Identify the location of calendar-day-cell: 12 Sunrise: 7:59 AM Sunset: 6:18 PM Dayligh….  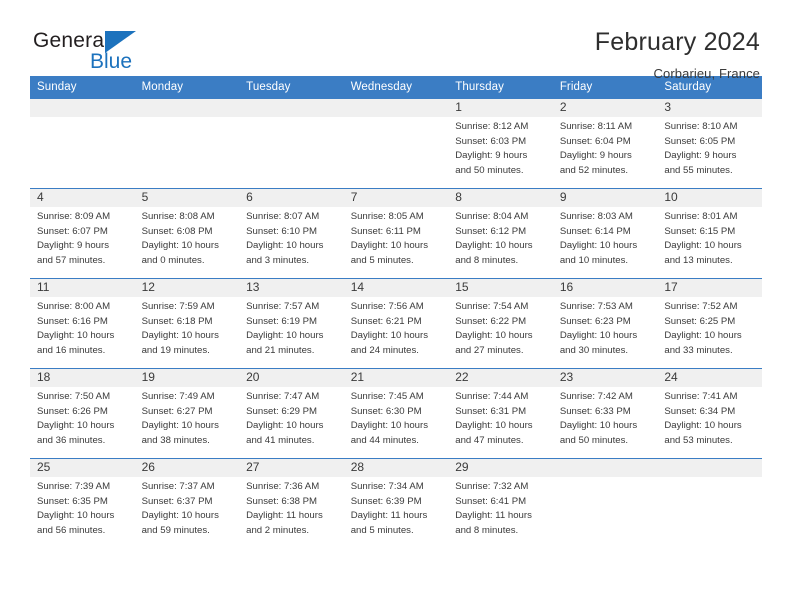
(187, 323).